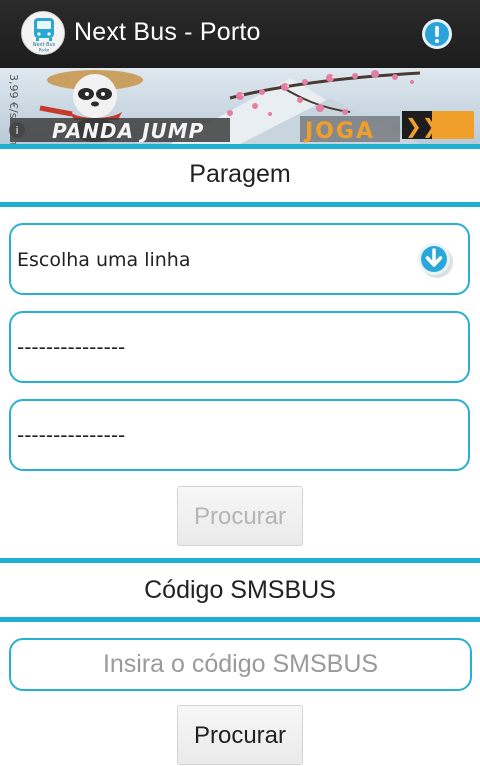  What do you see at coordinates (239, 259) in the screenshot?
I see `line-select: Escolha uma linha` at bounding box center [239, 259].